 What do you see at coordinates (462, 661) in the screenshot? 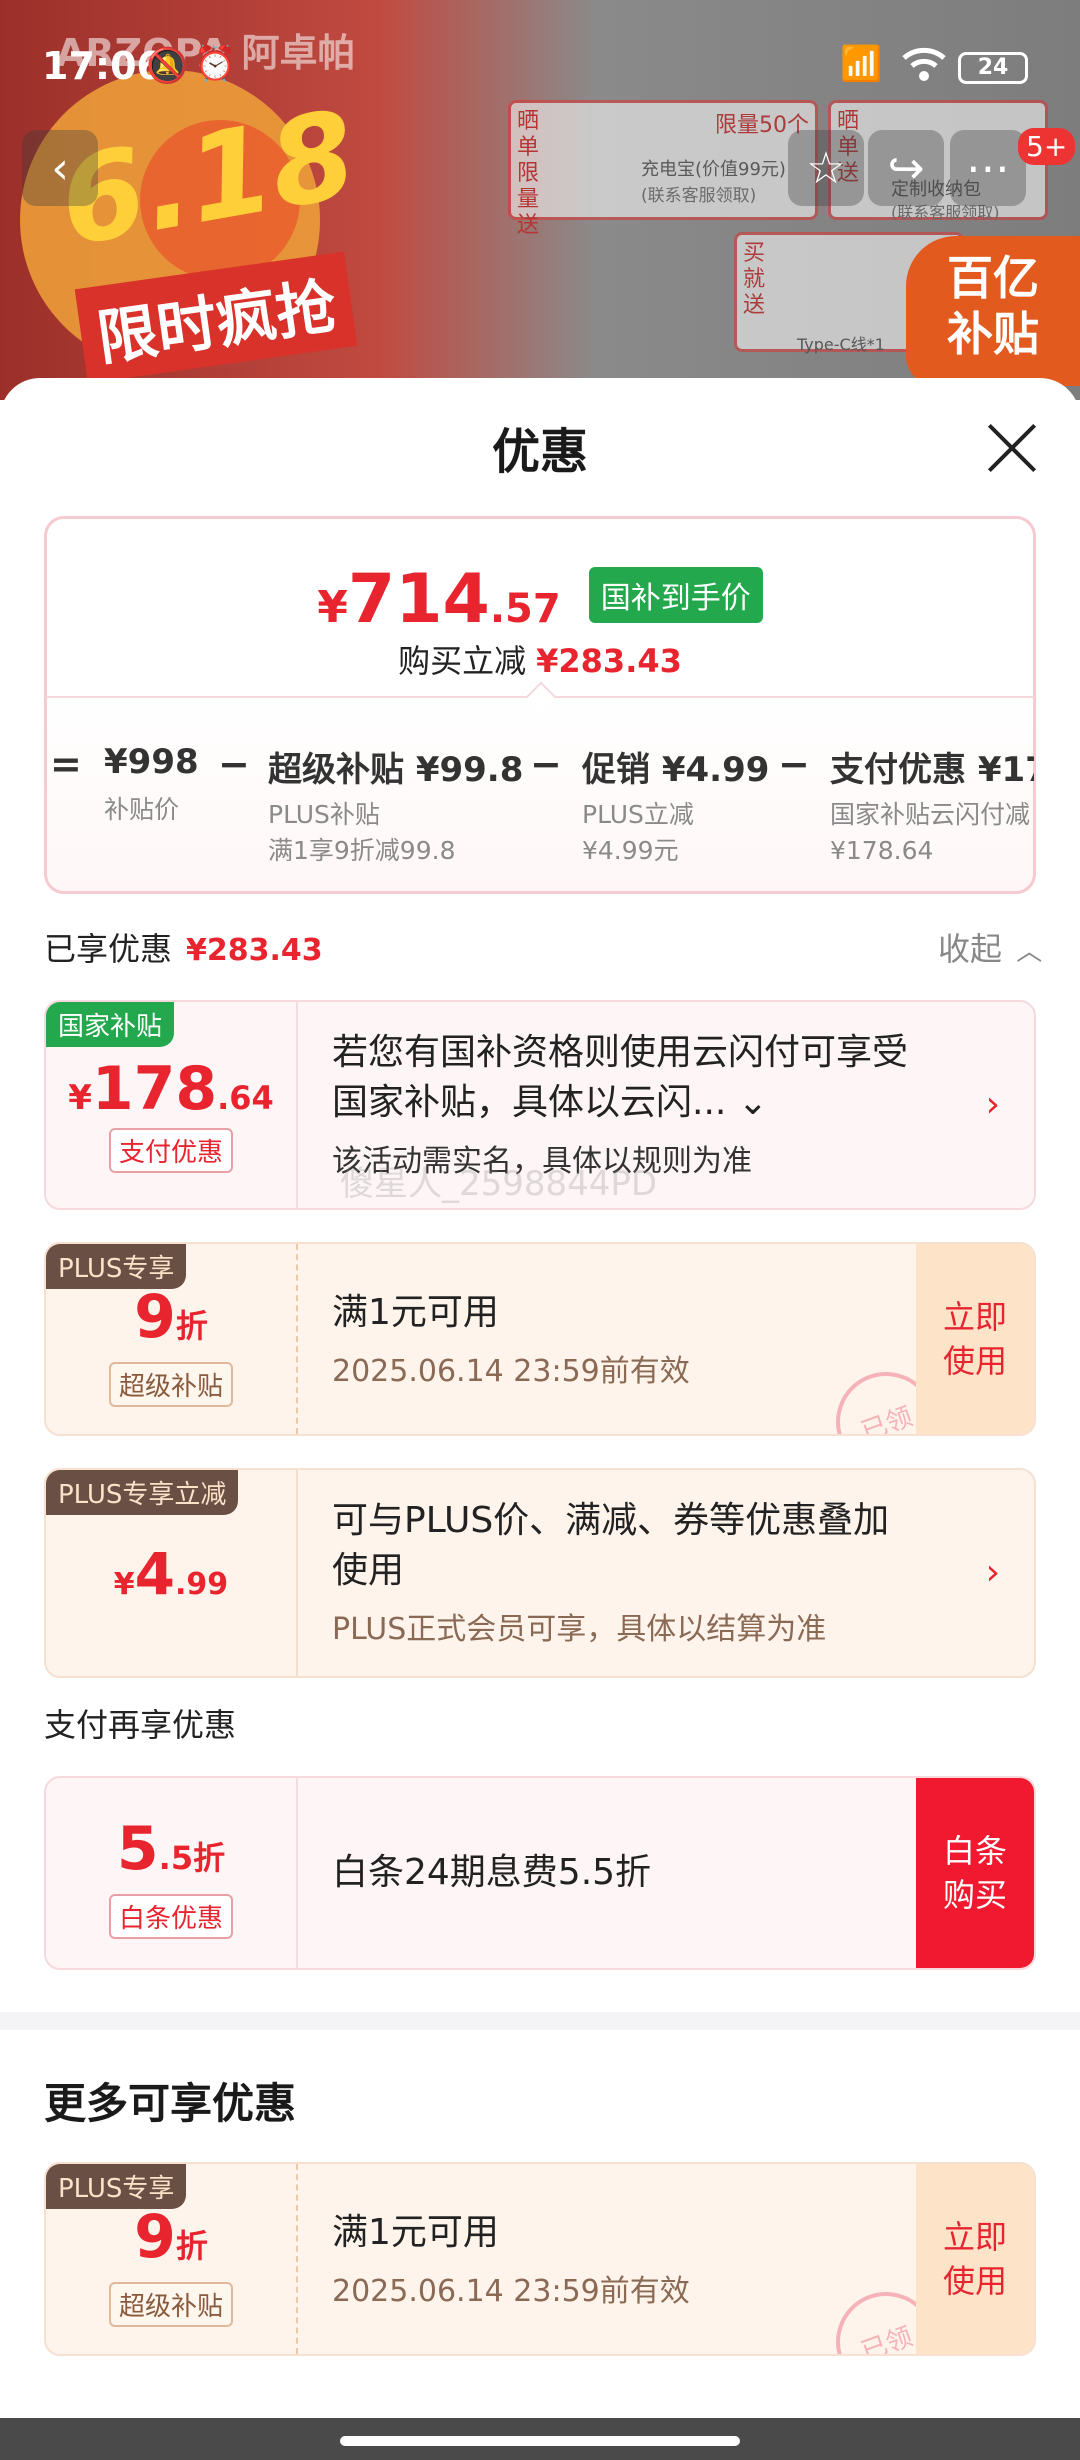
I see `reduce-label: 购买立减` at bounding box center [462, 661].